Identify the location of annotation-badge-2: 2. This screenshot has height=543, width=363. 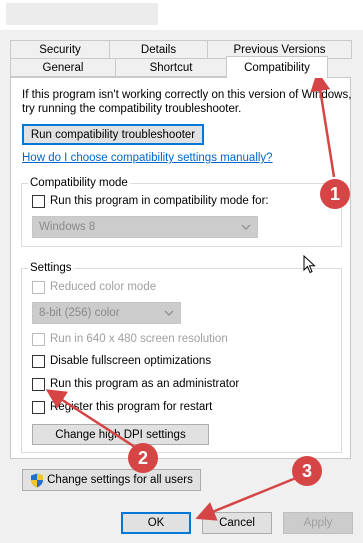
(143, 458).